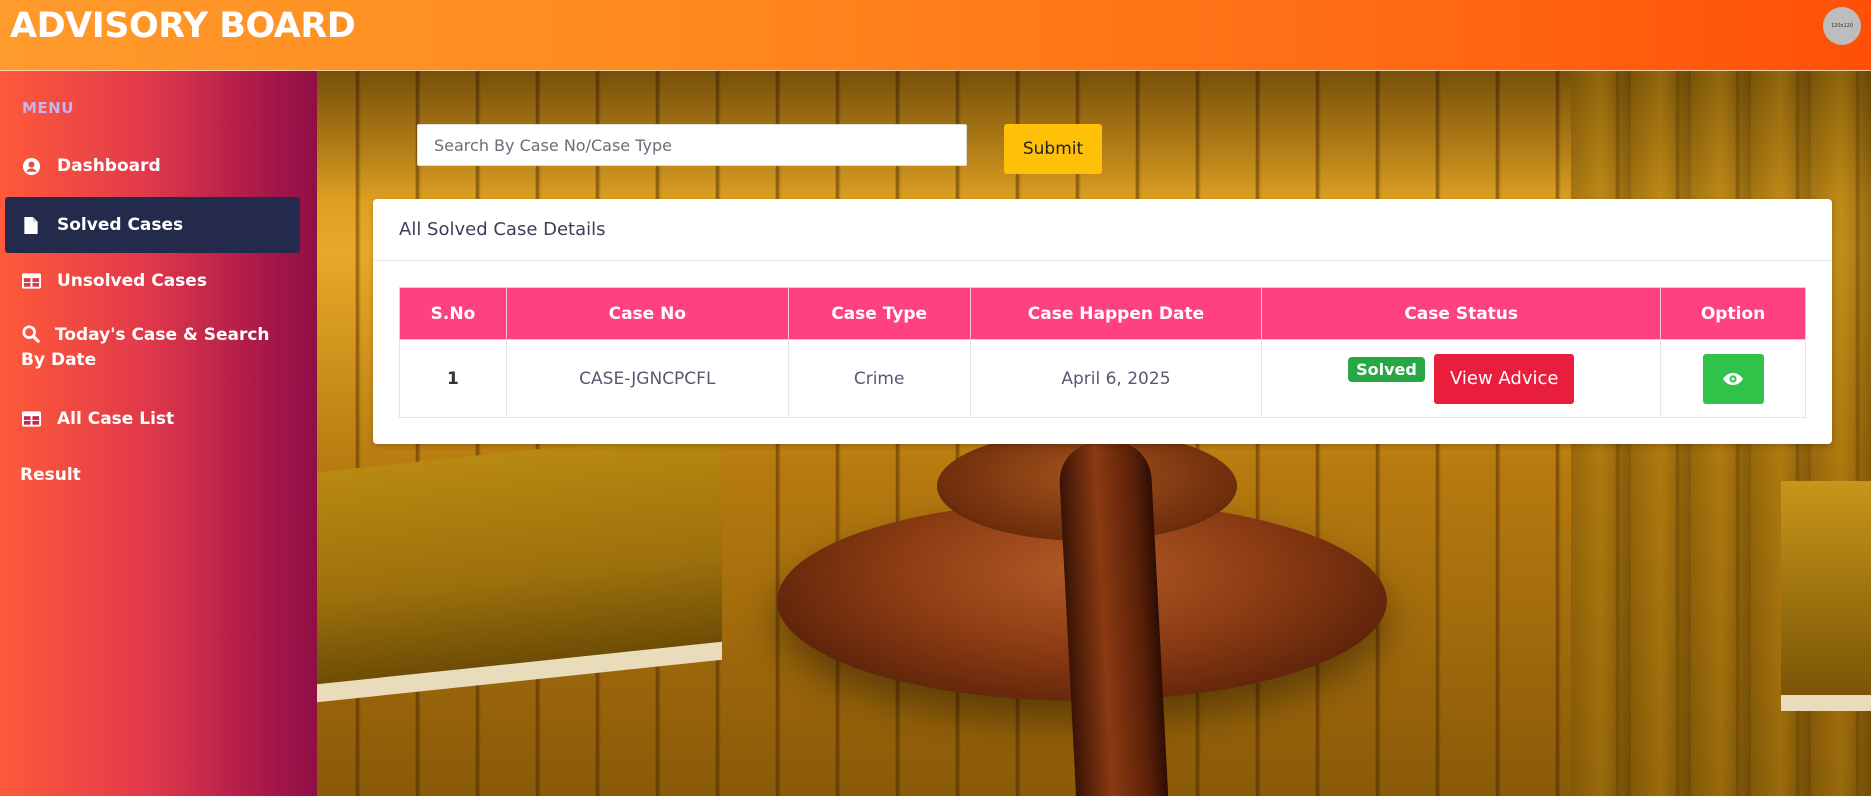 Image resolution: width=1871 pixels, height=796 pixels. Describe the element at coordinates (183, 26) in the screenshot. I see `app-title: ADVISORY BOARD` at that location.